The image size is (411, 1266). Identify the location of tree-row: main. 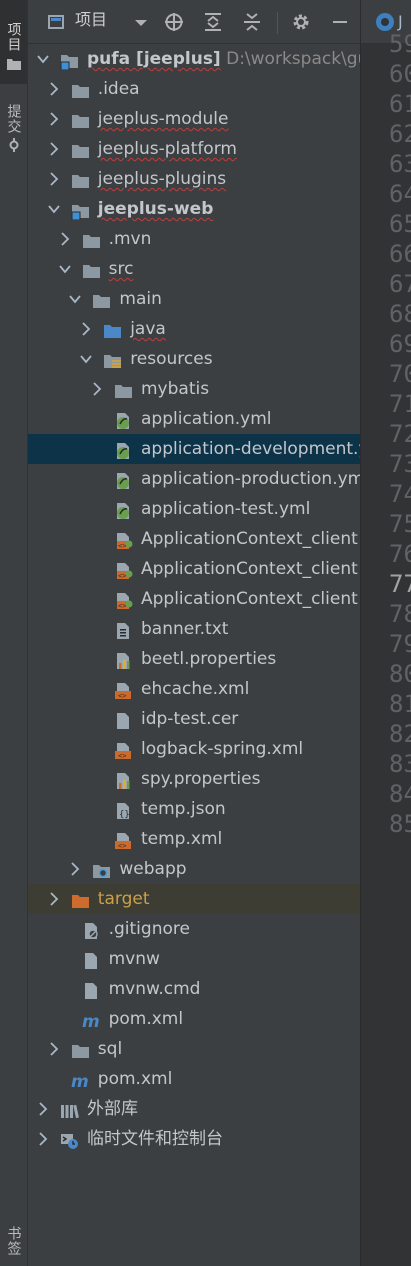
(194, 299).